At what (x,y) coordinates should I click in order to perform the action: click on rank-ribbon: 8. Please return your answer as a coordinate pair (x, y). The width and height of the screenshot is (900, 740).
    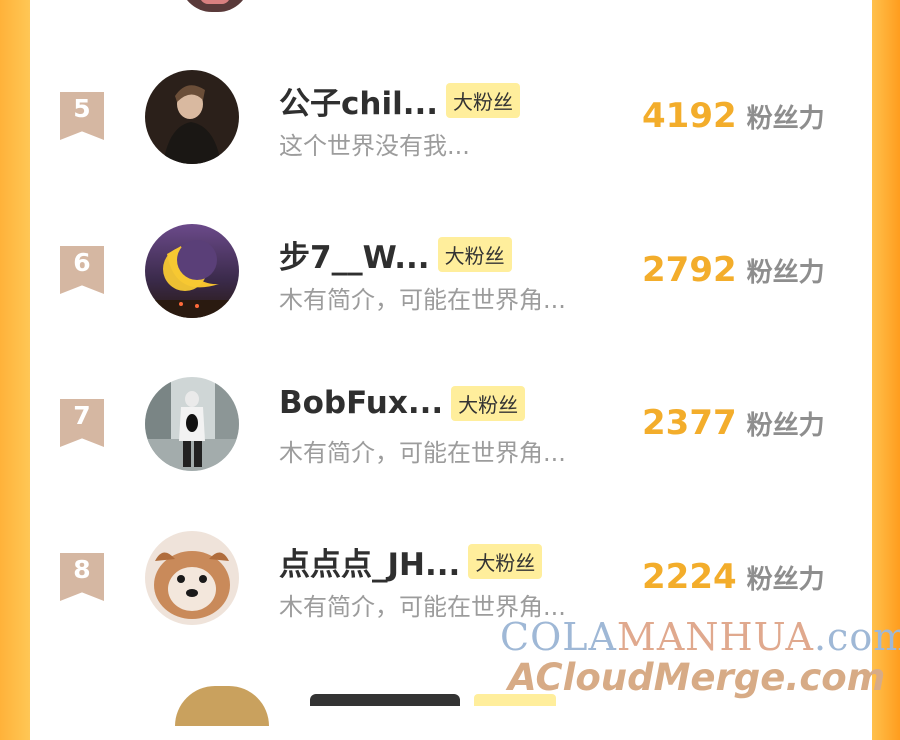
    Looking at the image, I should click on (82, 577).